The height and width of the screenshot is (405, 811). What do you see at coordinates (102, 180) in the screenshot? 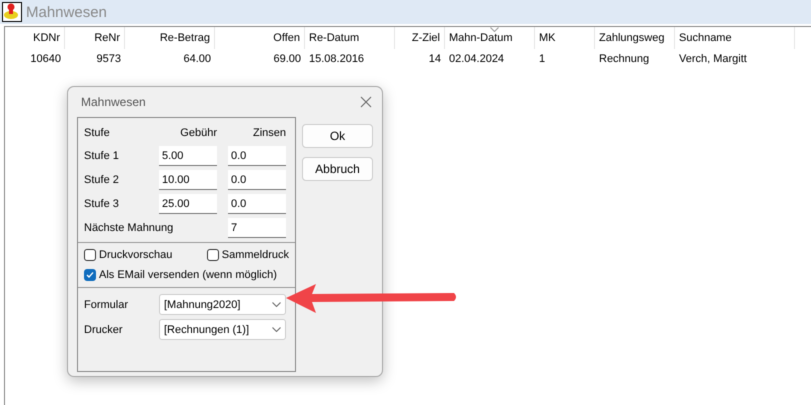
I see `level-label: Stufe 2` at bounding box center [102, 180].